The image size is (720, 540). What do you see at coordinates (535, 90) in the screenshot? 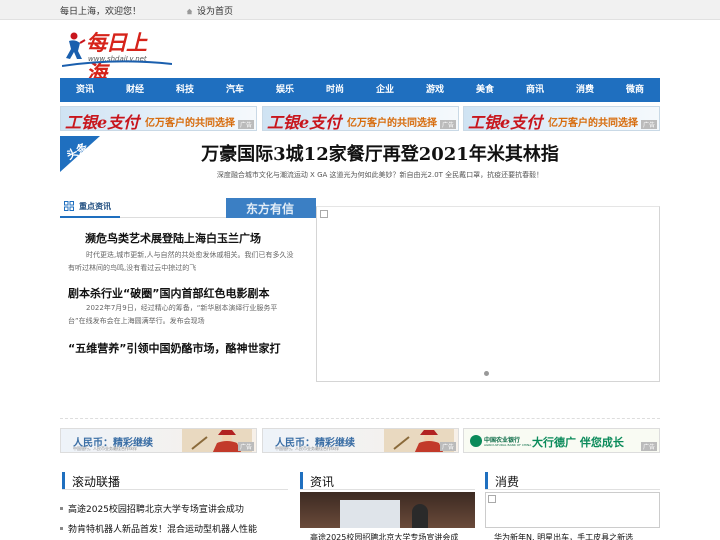
I see `nav-item: 商讯` at bounding box center [535, 90].